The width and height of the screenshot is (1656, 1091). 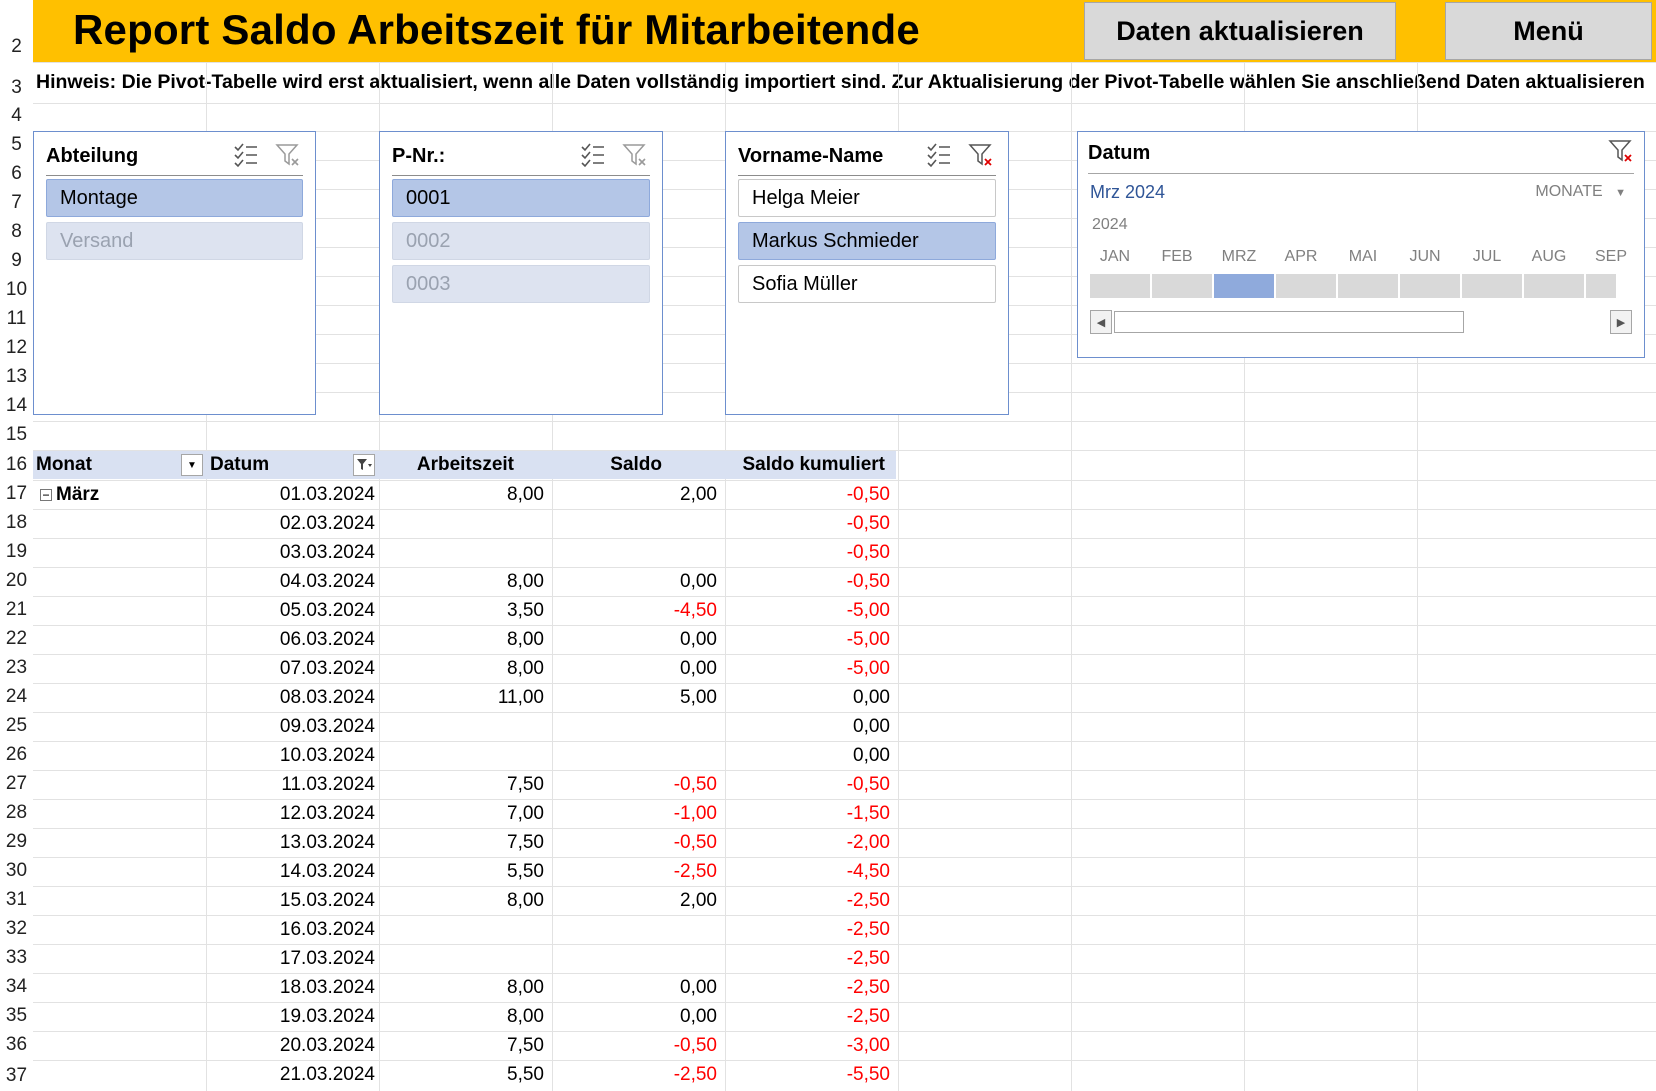 What do you see at coordinates (16, 522) in the screenshot?
I see `row-number: 18` at bounding box center [16, 522].